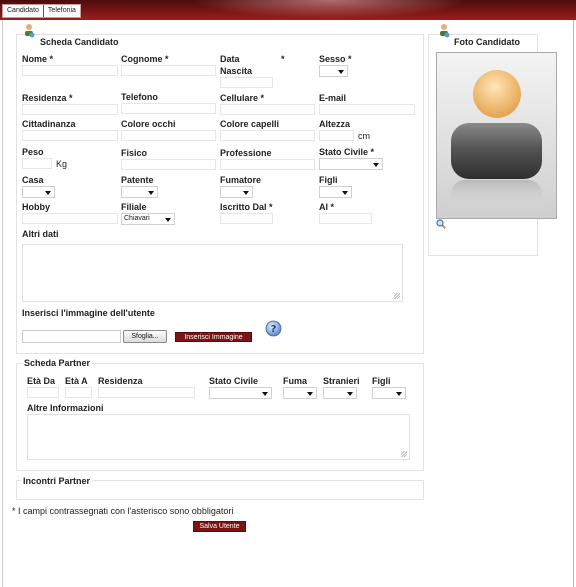 The height and width of the screenshot is (587, 576). What do you see at coordinates (333, 71) in the screenshot?
I see `sesso-select` at bounding box center [333, 71].